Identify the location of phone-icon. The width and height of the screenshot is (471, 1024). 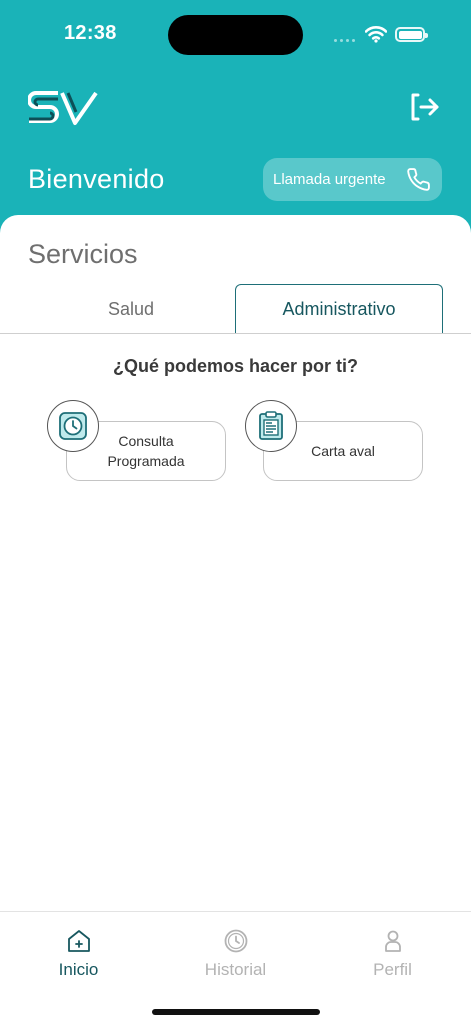
(418, 179).